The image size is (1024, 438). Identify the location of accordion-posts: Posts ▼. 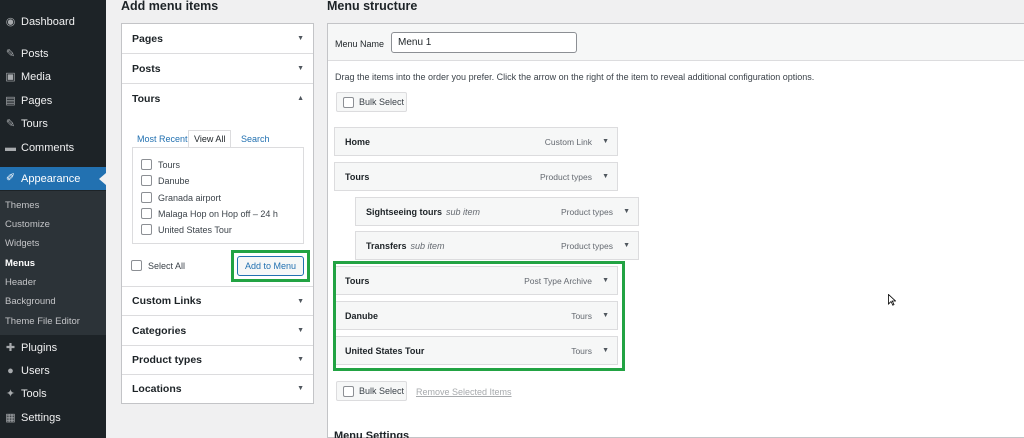
(217, 69).